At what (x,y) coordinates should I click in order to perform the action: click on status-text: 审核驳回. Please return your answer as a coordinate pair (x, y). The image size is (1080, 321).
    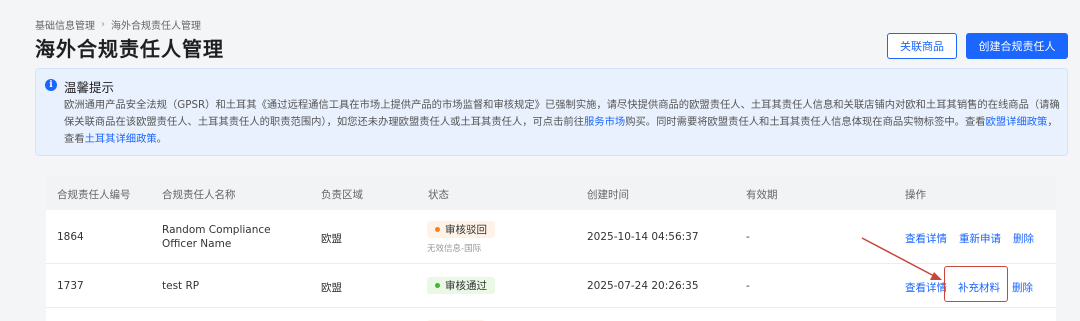
    Looking at the image, I should click on (466, 230).